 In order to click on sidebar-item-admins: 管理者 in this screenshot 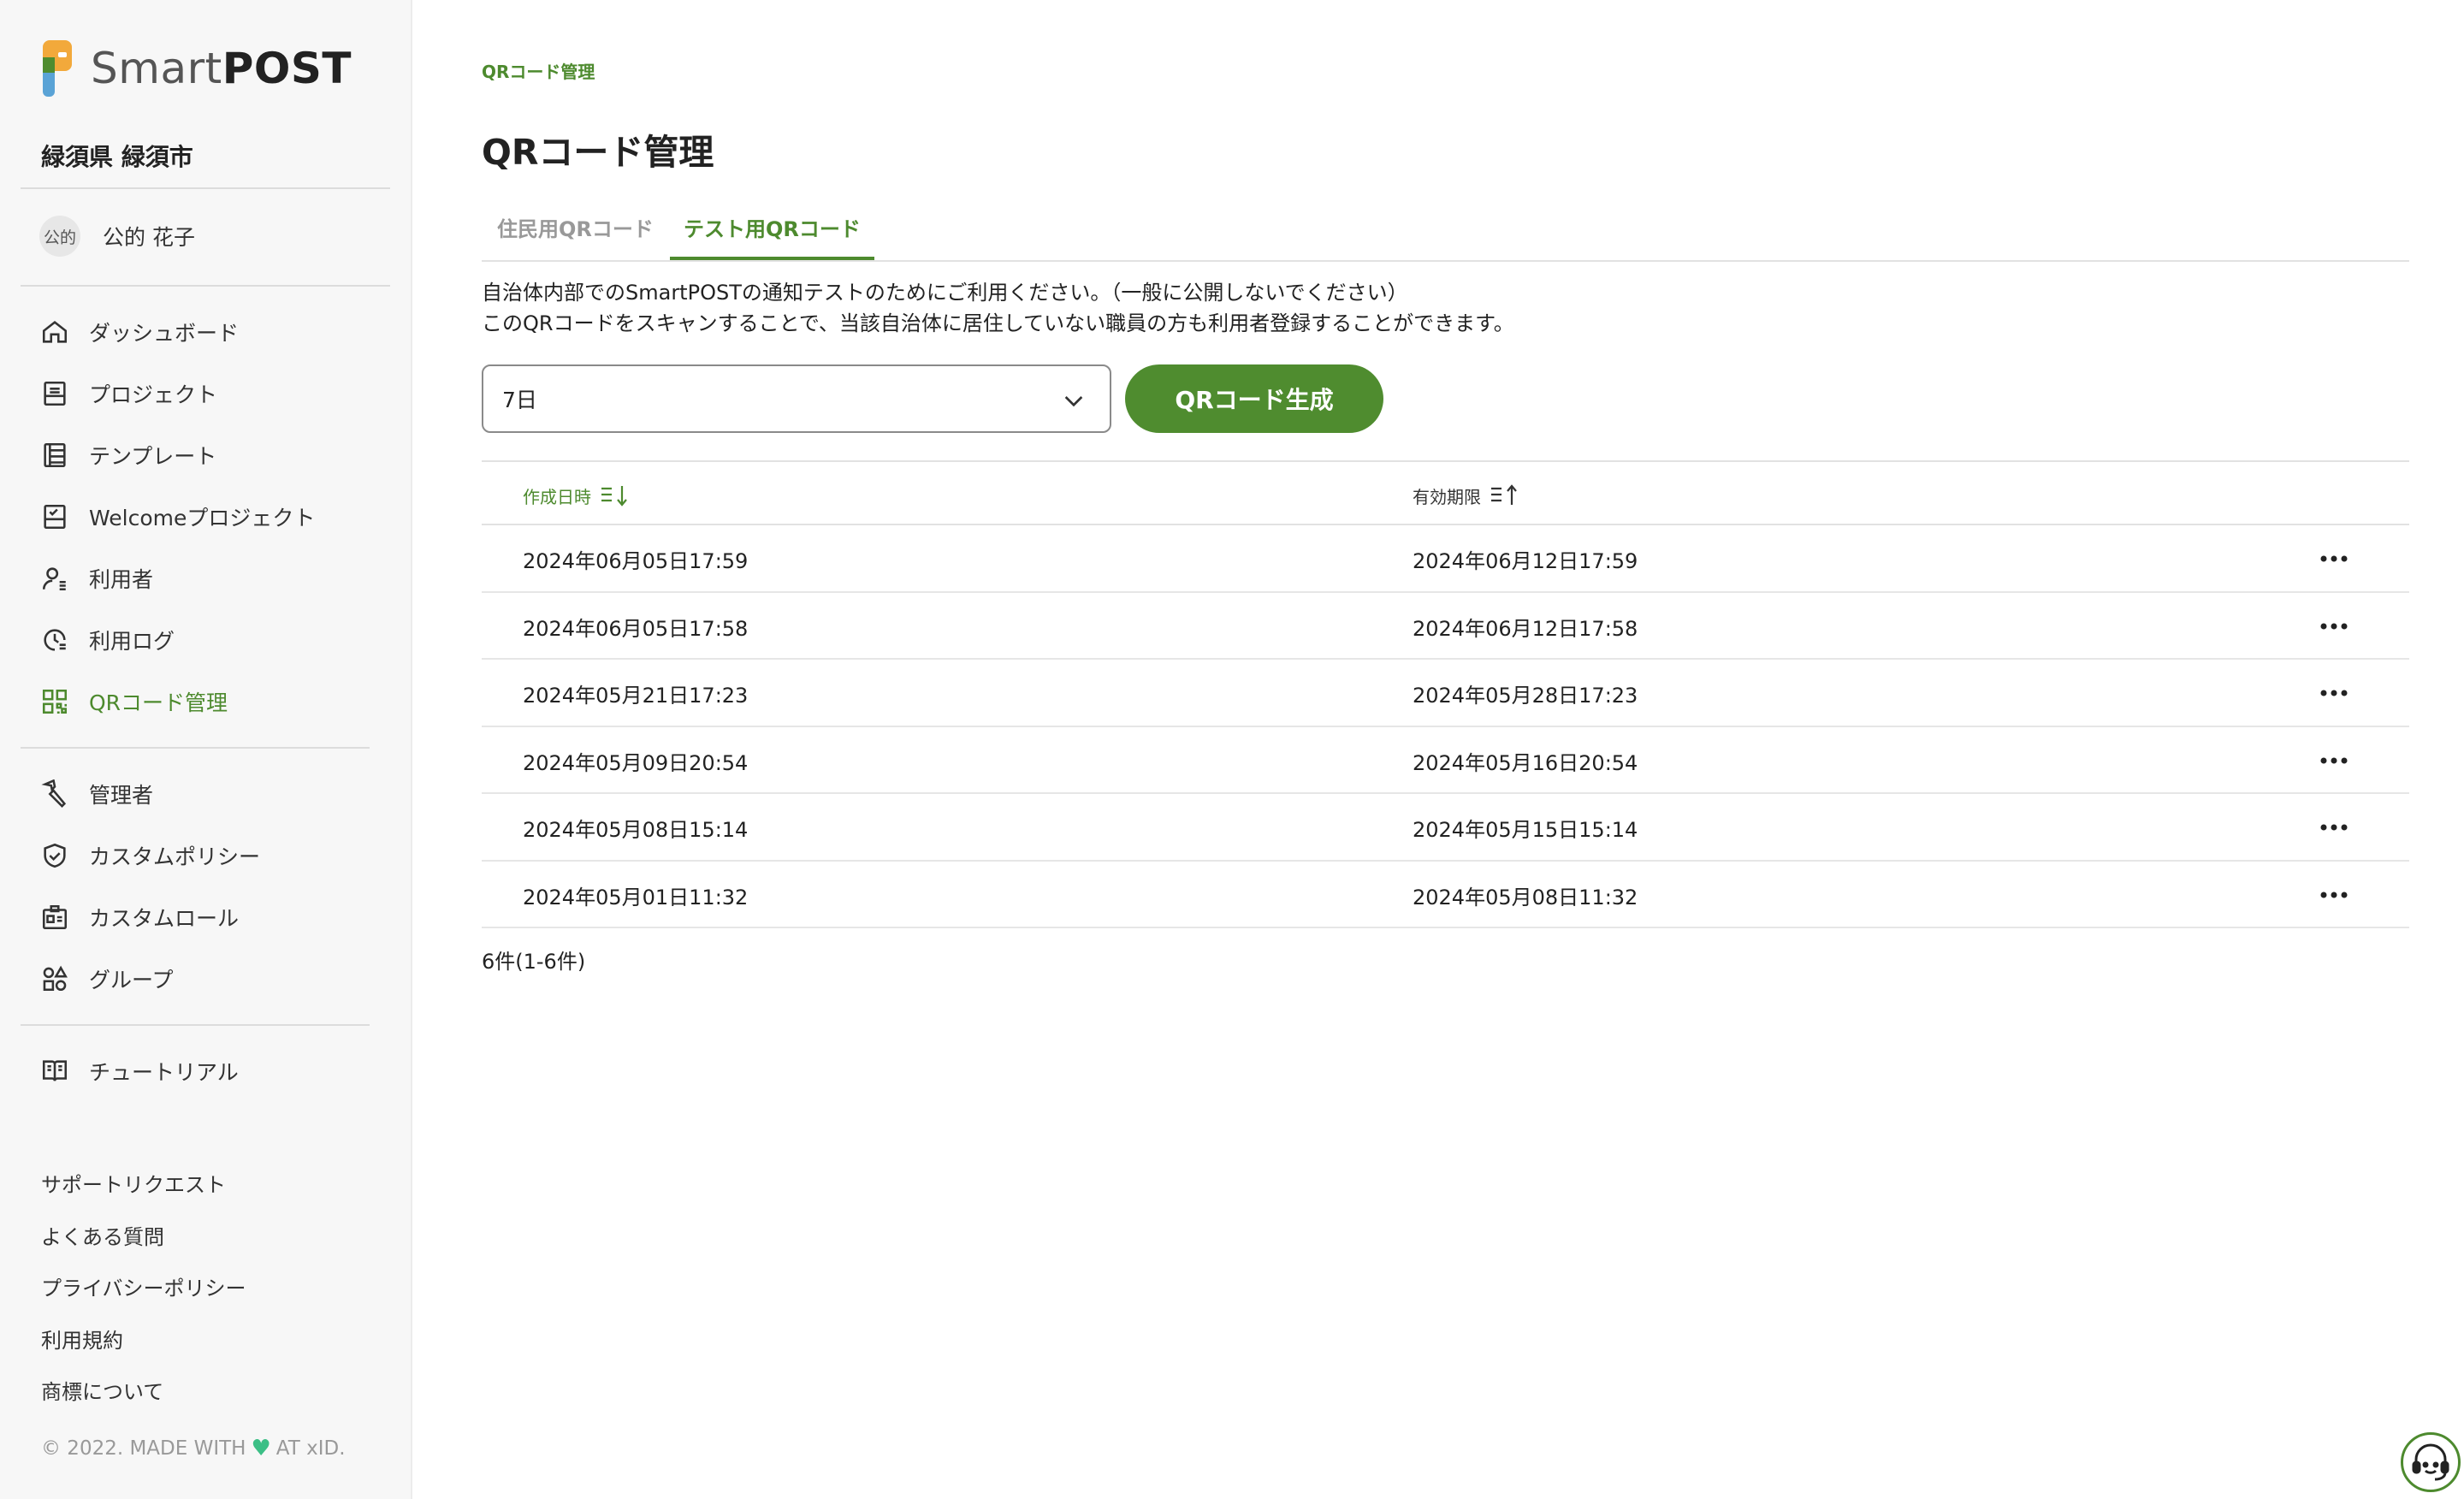, I will do `click(96, 794)`.